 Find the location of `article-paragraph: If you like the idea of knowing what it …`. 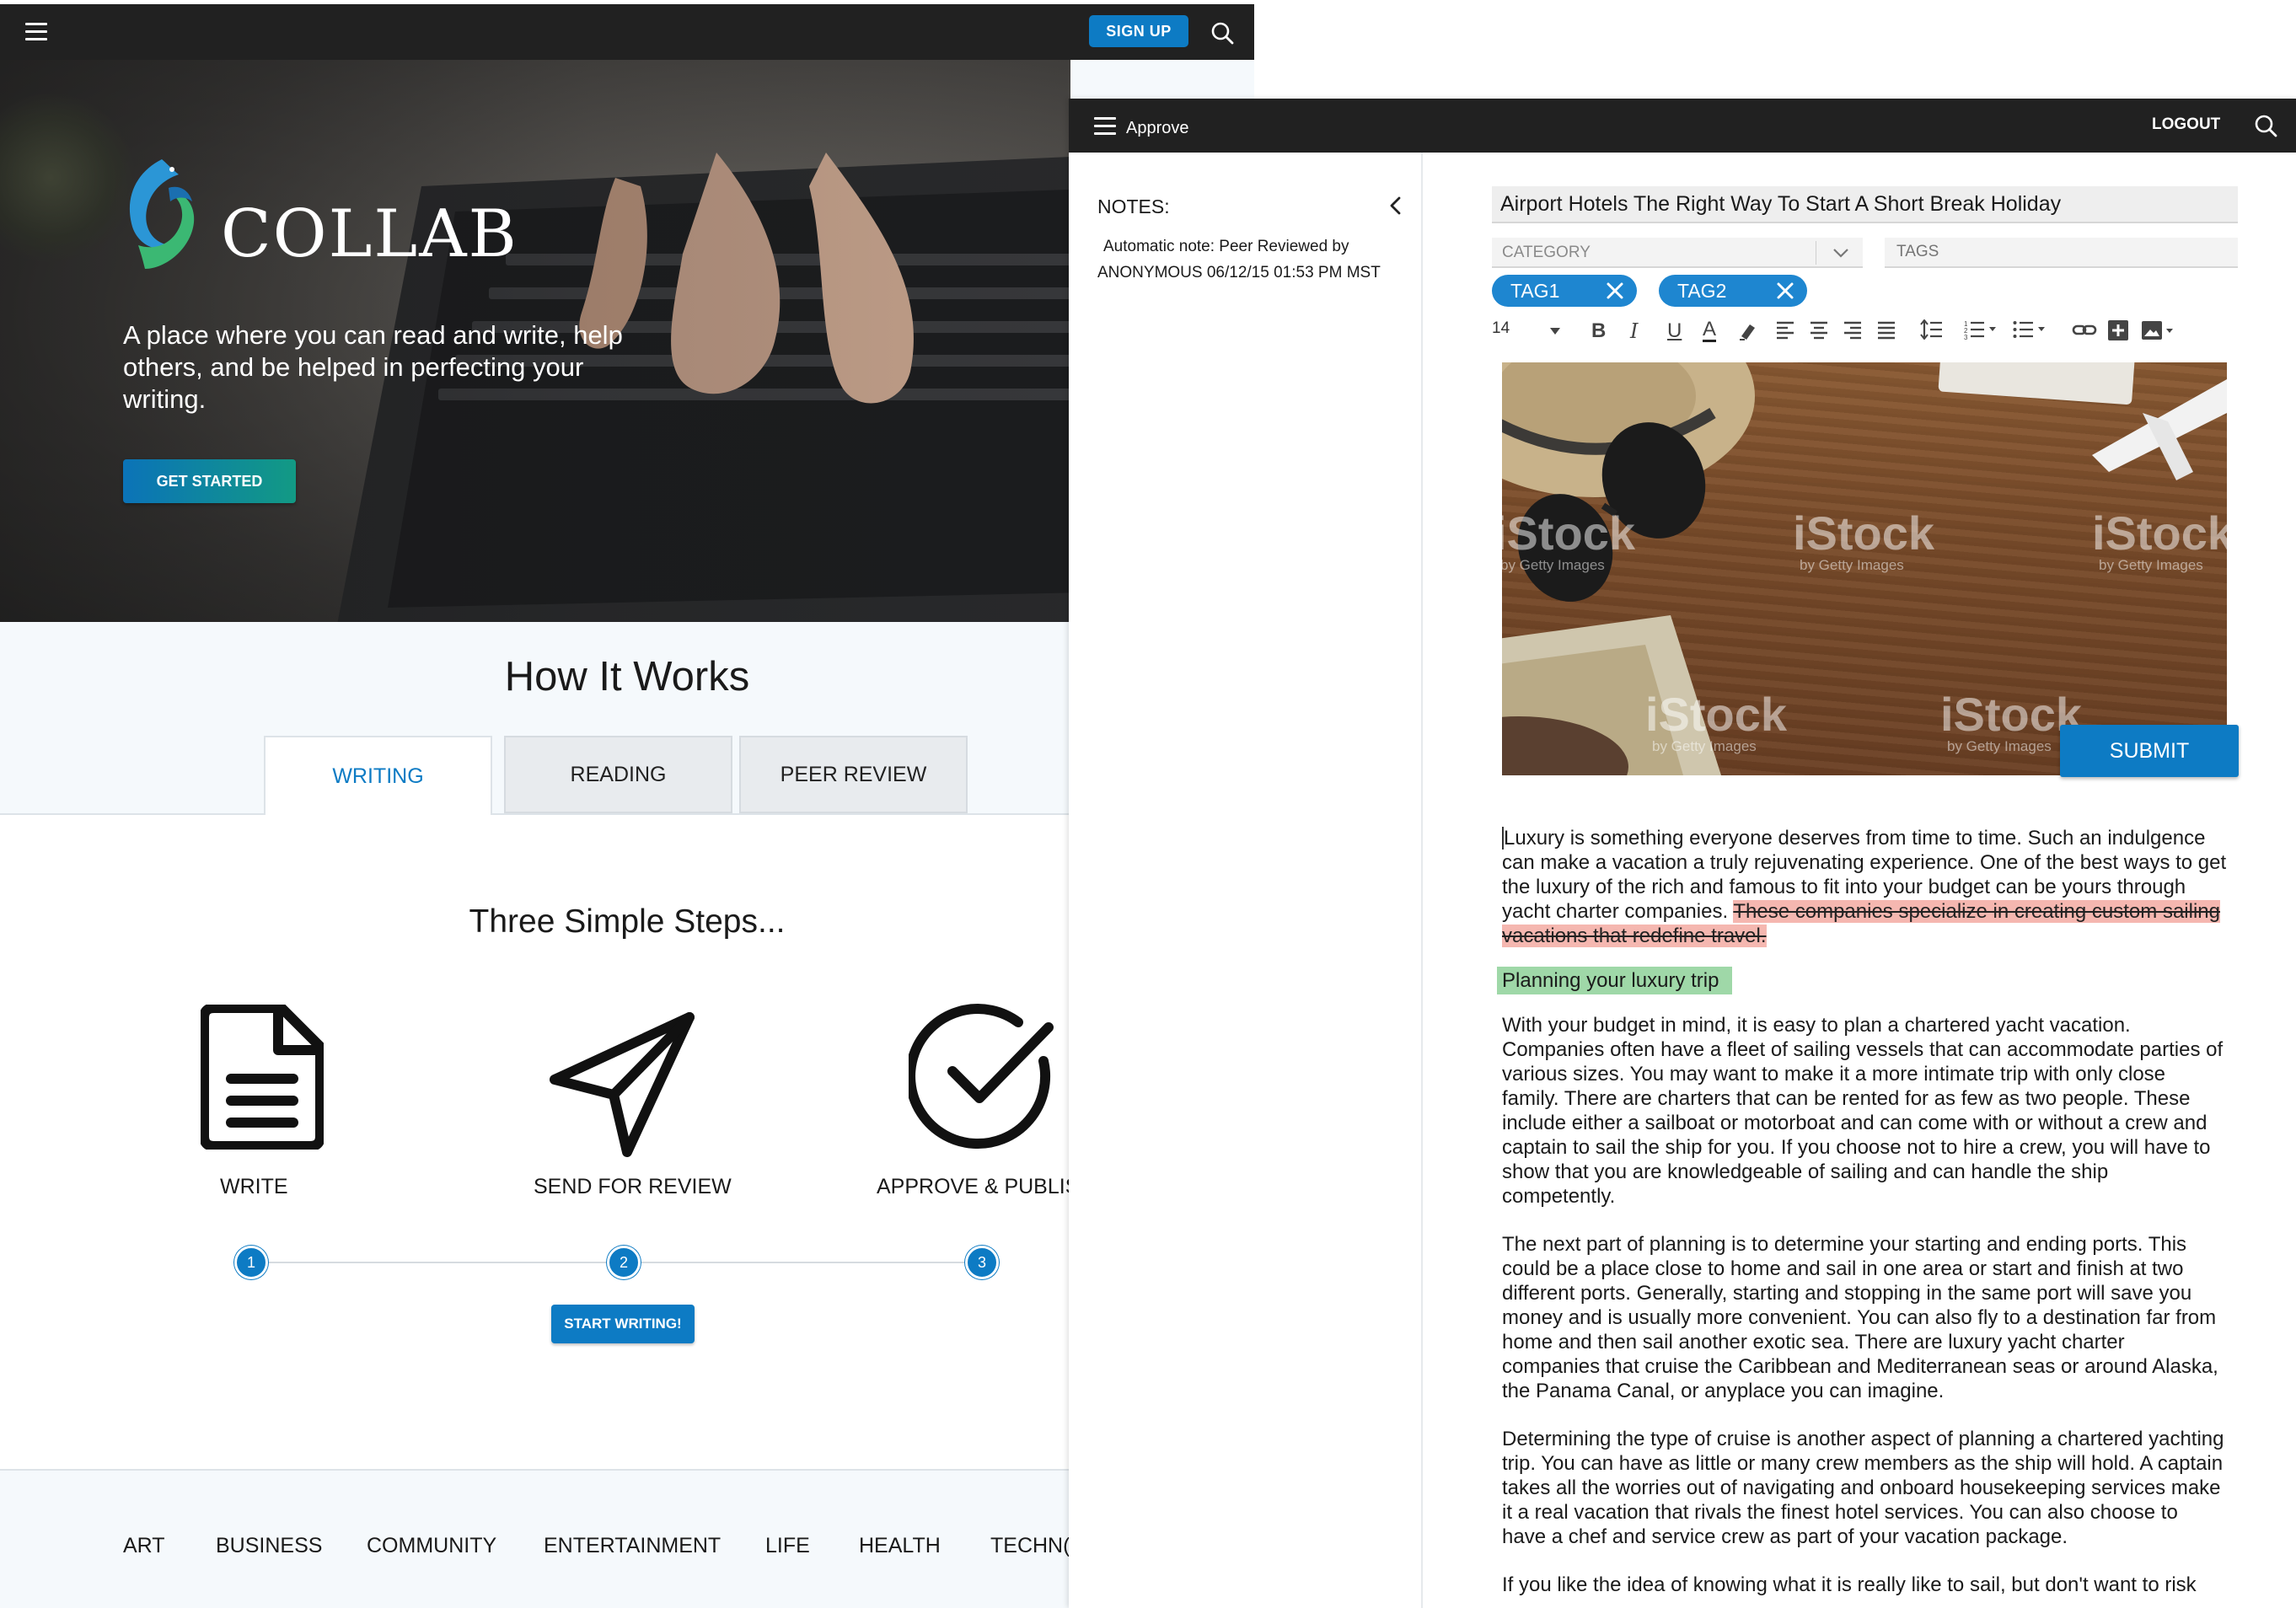

article-paragraph: If you like the idea of knowing what it … is located at coordinates (1849, 1584).